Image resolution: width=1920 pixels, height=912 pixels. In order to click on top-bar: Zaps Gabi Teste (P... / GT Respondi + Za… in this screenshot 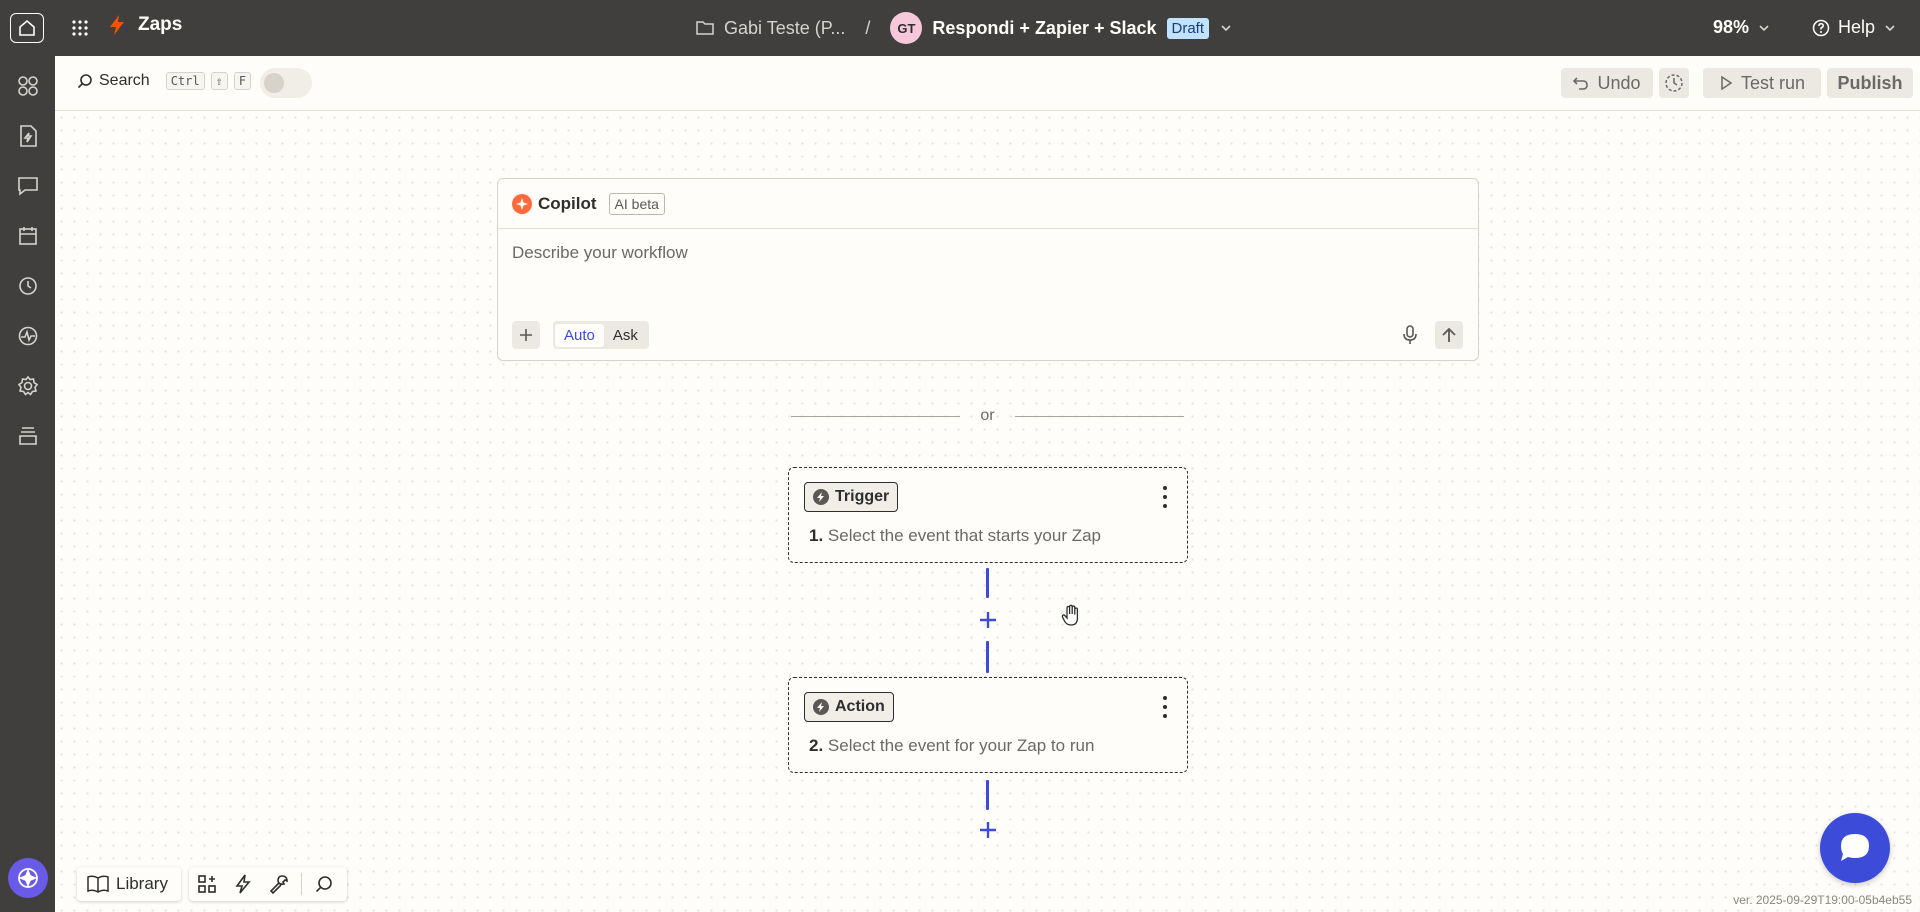, I will do `click(960, 28)`.